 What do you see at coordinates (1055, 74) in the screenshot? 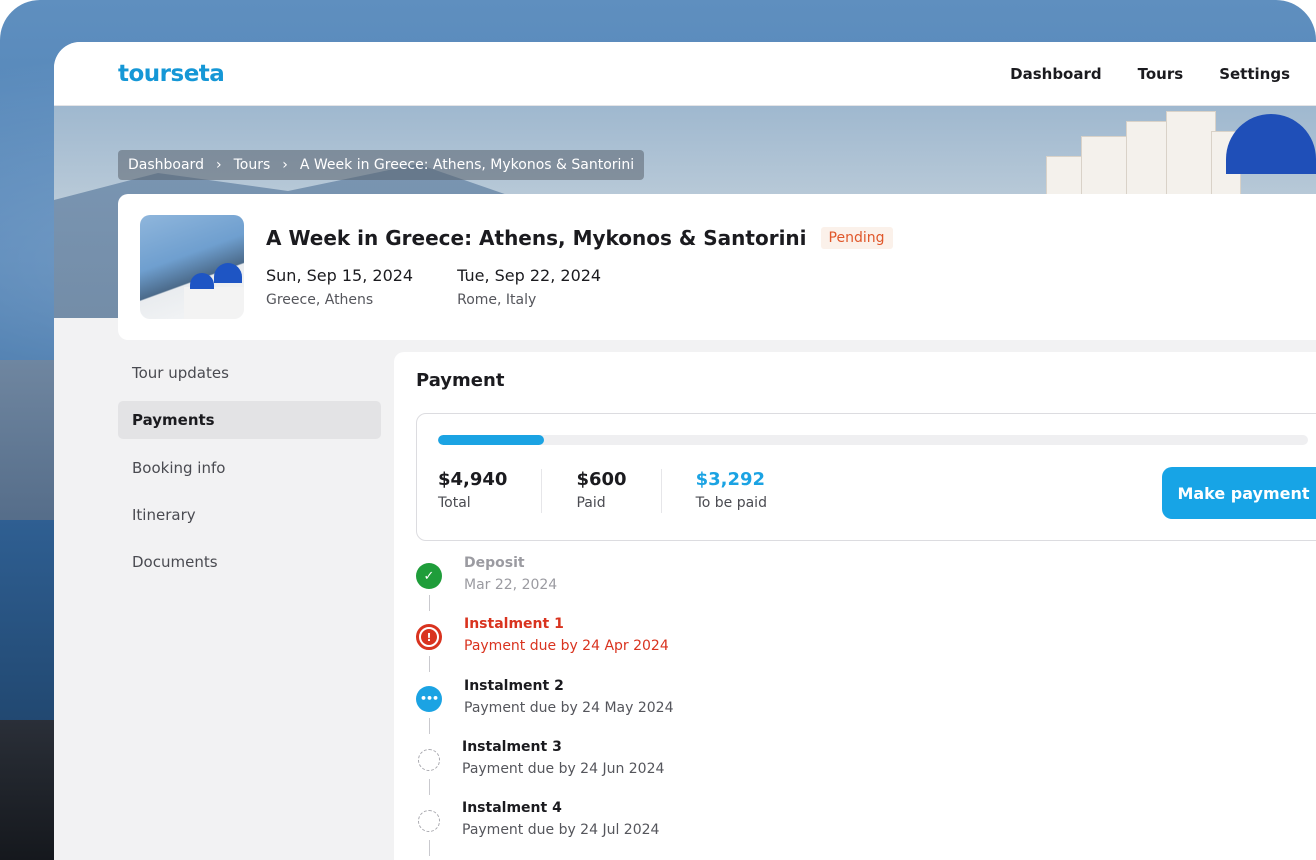
I see `nav-dashboard: Dashboard` at bounding box center [1055, 74].